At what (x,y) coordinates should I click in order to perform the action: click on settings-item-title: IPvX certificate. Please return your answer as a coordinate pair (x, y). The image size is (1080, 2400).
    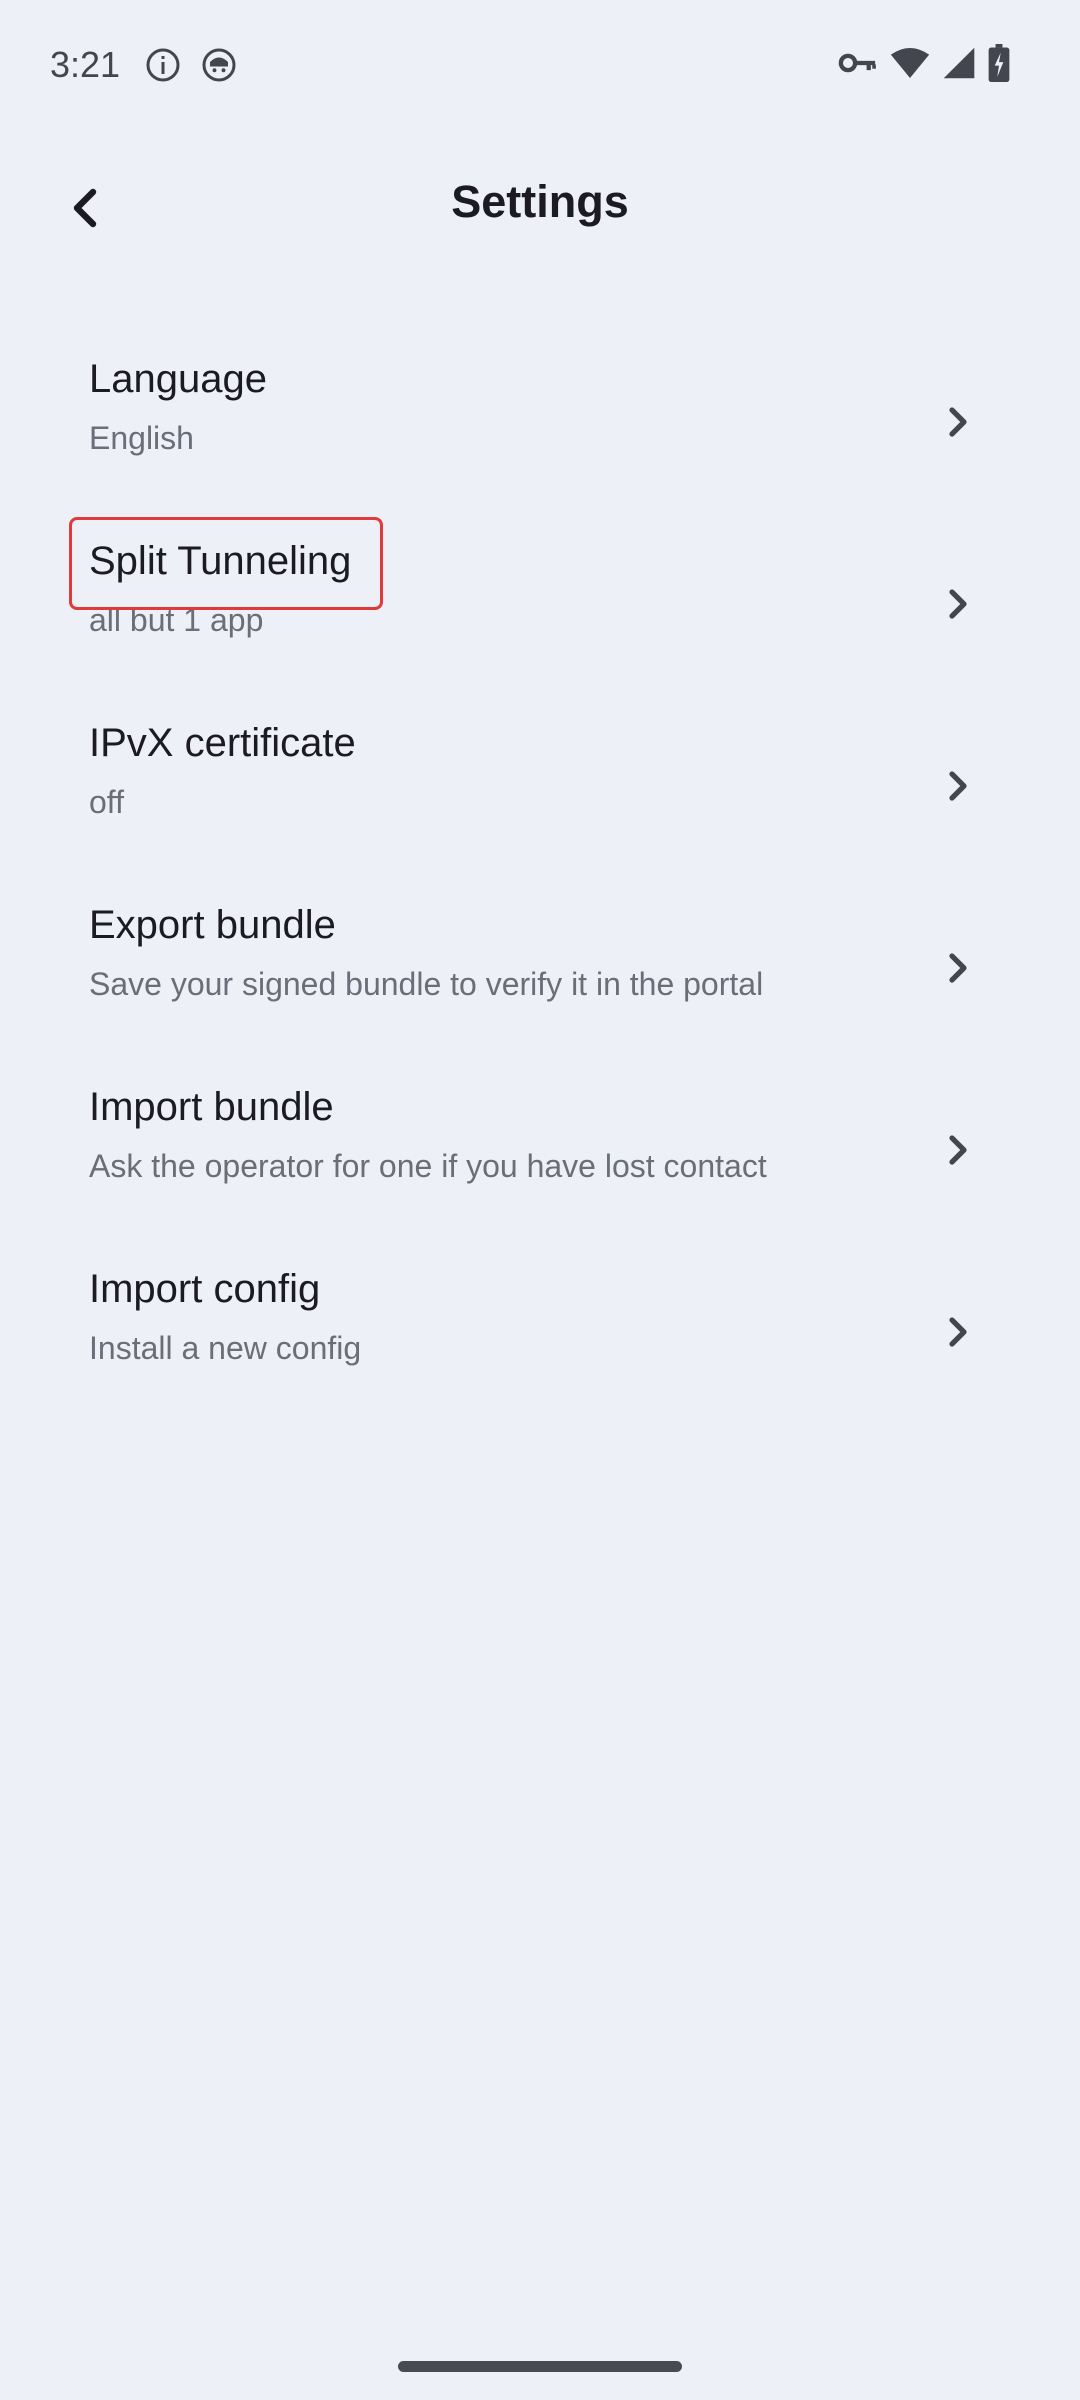
    Looking at the image, I should click on (222, 743).